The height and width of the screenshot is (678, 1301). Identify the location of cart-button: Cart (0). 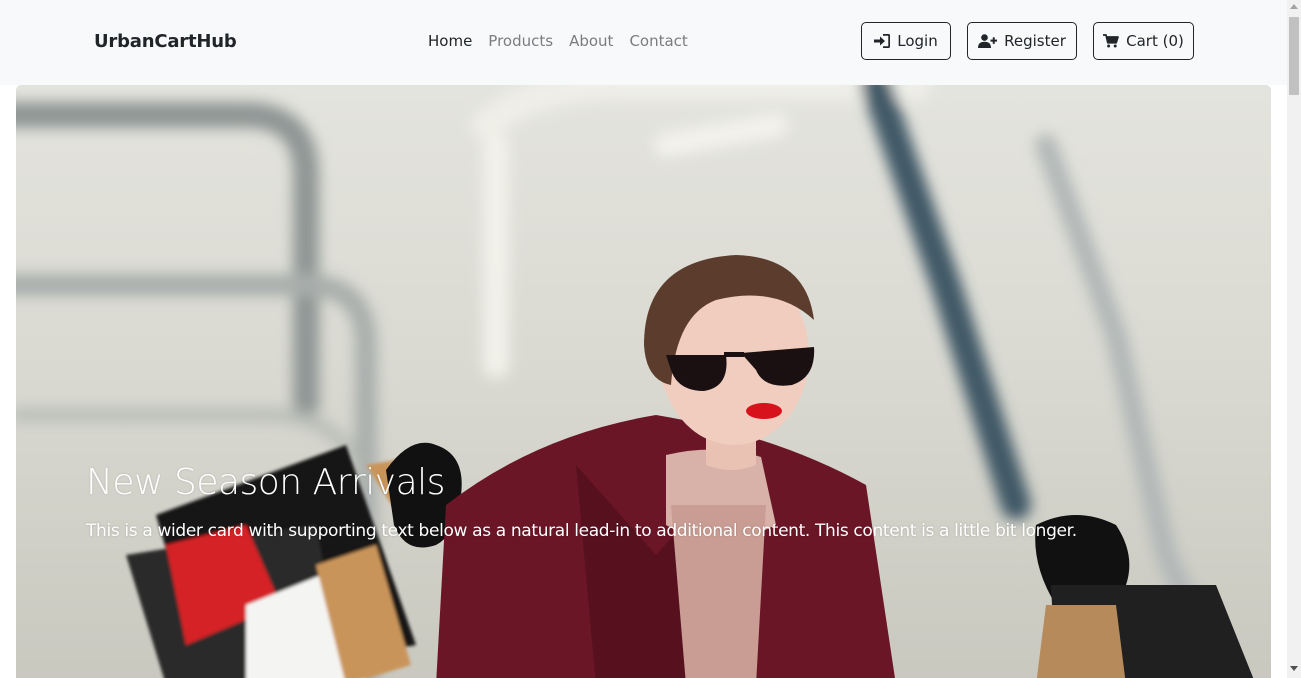
(1143, 41).